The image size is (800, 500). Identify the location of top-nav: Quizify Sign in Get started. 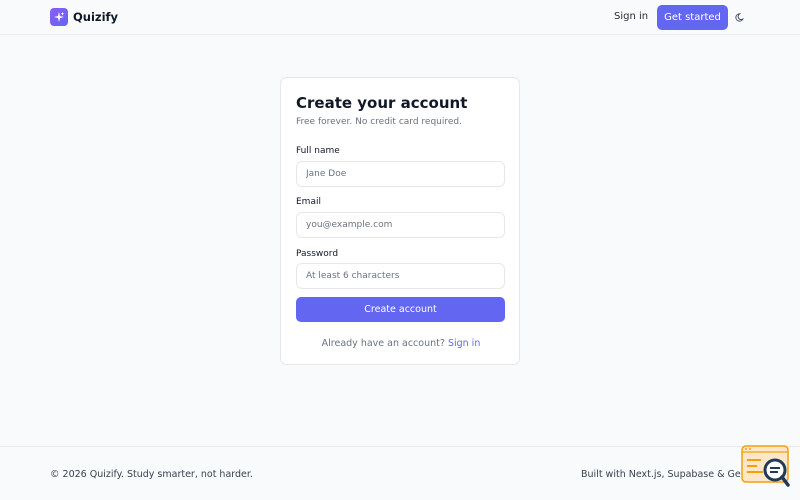
(400, 17).